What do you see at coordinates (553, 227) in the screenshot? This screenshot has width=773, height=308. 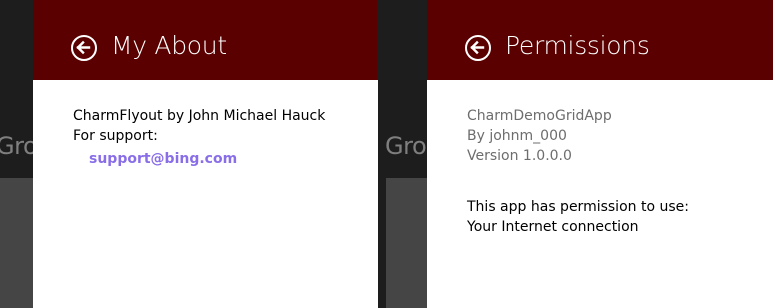 I see `permission-item: Your Internet connection` at bounding box center [553, 227].